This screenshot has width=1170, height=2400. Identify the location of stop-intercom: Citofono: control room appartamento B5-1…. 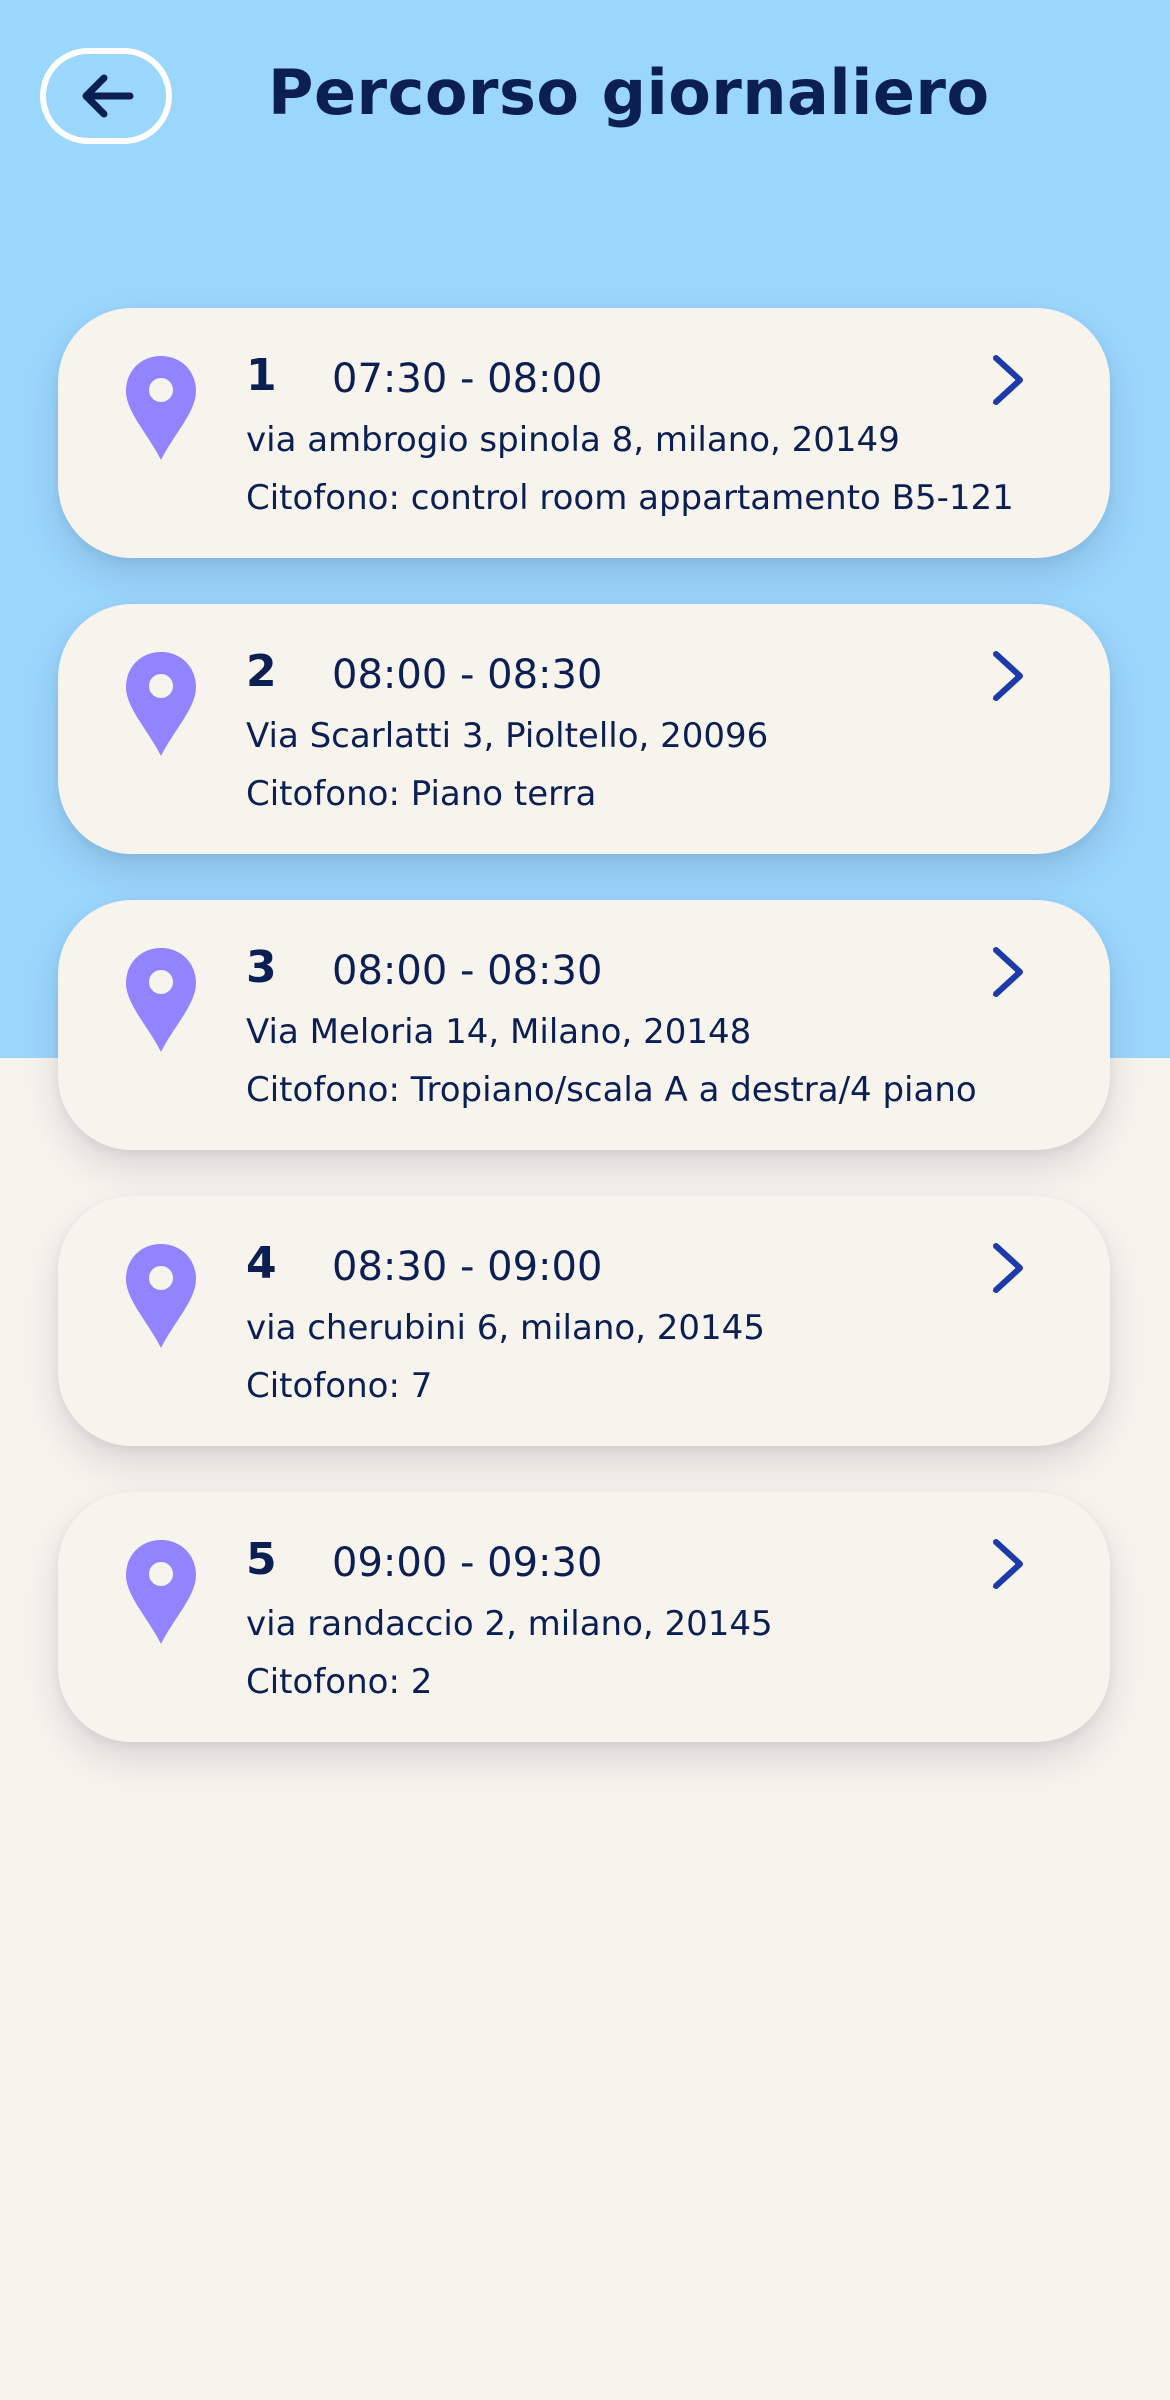
(630, 498).